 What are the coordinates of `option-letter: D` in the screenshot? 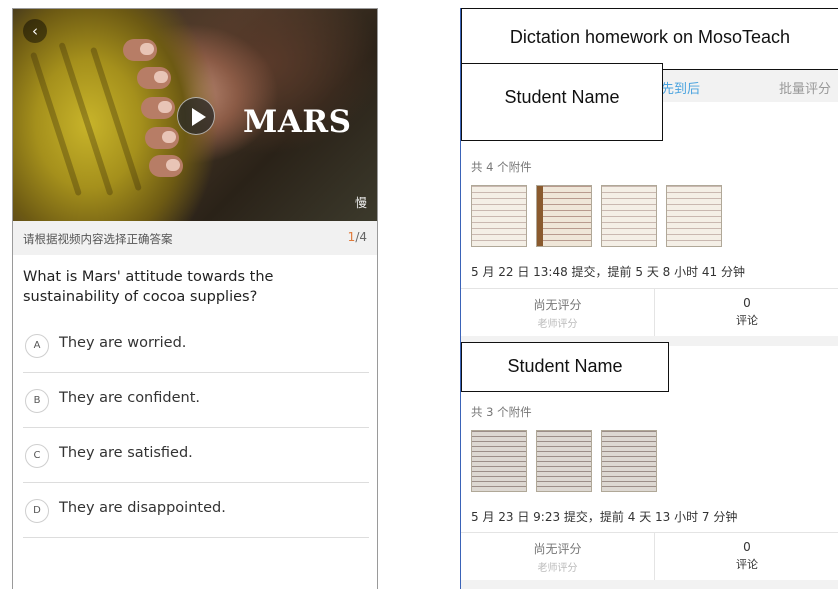 It's located at (37, 511).